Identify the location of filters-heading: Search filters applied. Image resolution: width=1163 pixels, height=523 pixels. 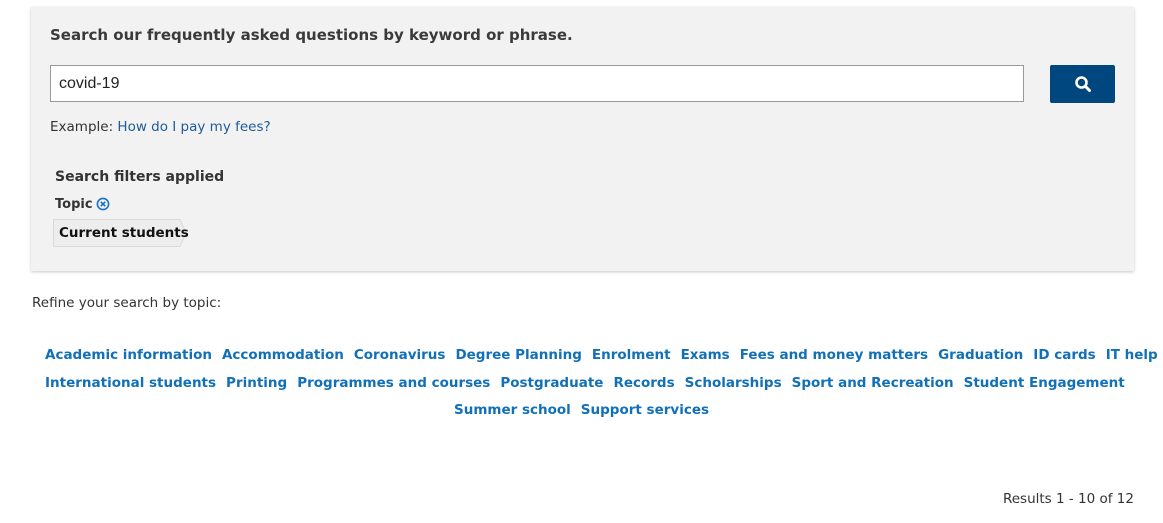
(140, 177).